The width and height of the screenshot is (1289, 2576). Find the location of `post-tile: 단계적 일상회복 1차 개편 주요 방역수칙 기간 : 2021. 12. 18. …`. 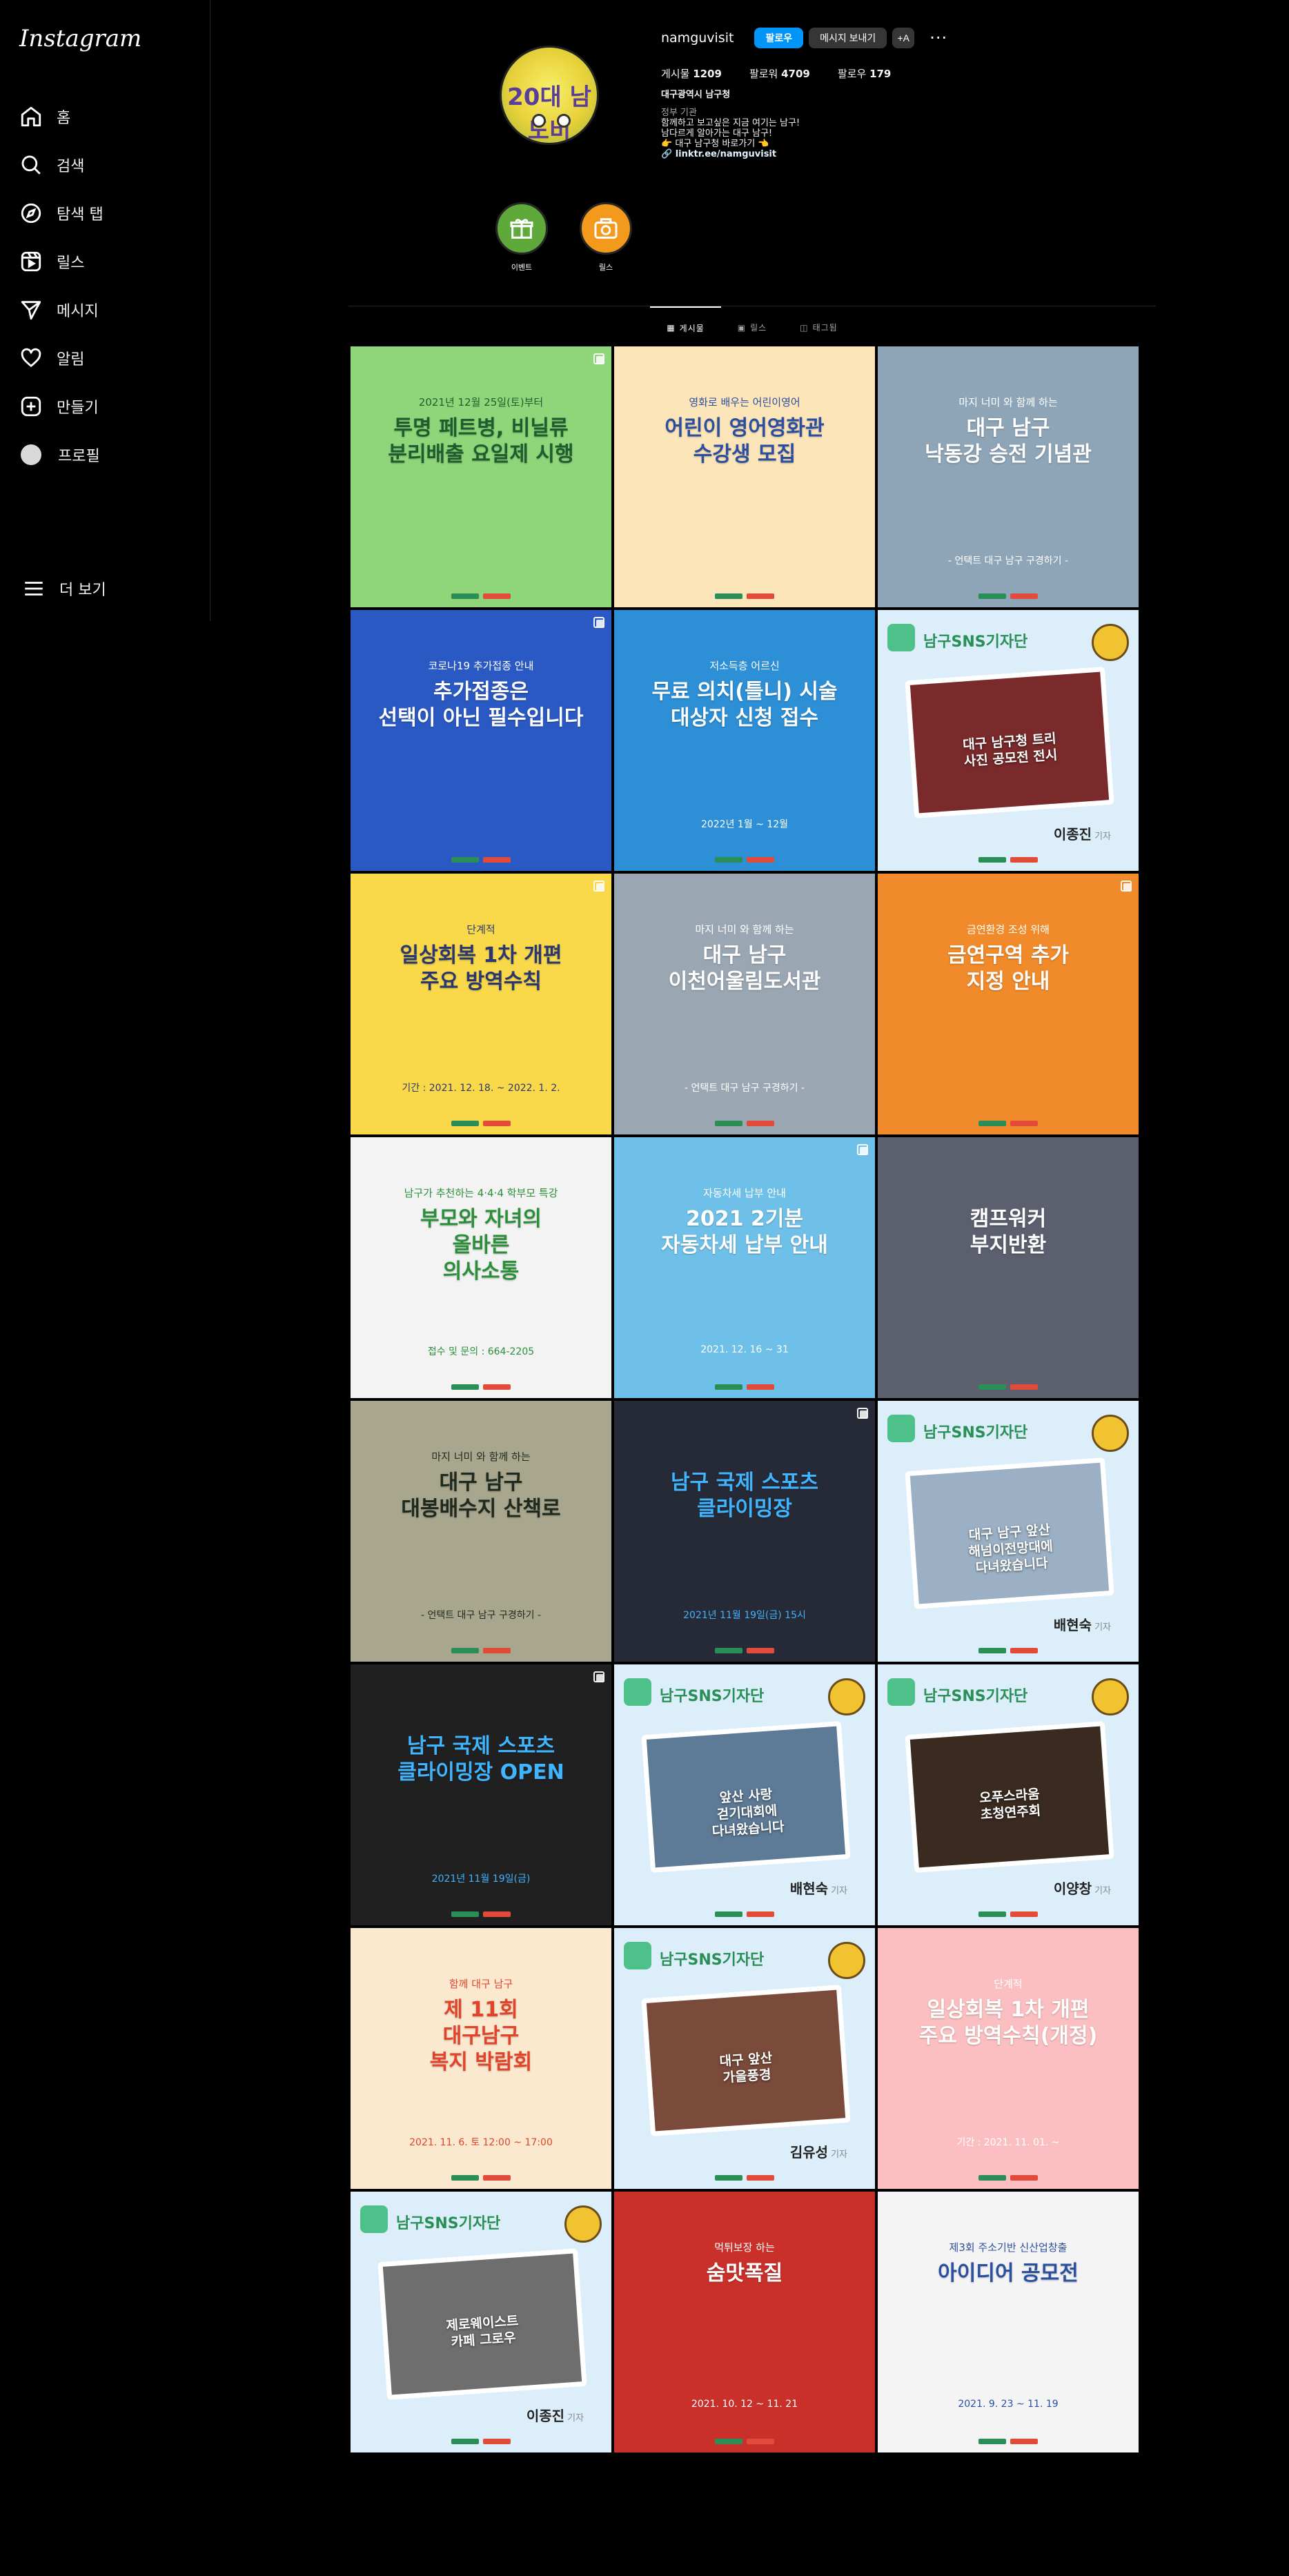

post-tile: 단계적 일상회복 1차 개편 주요 방역수칙 기간 : 2021. 12. 18. … is located at coordinates (481, 1004).